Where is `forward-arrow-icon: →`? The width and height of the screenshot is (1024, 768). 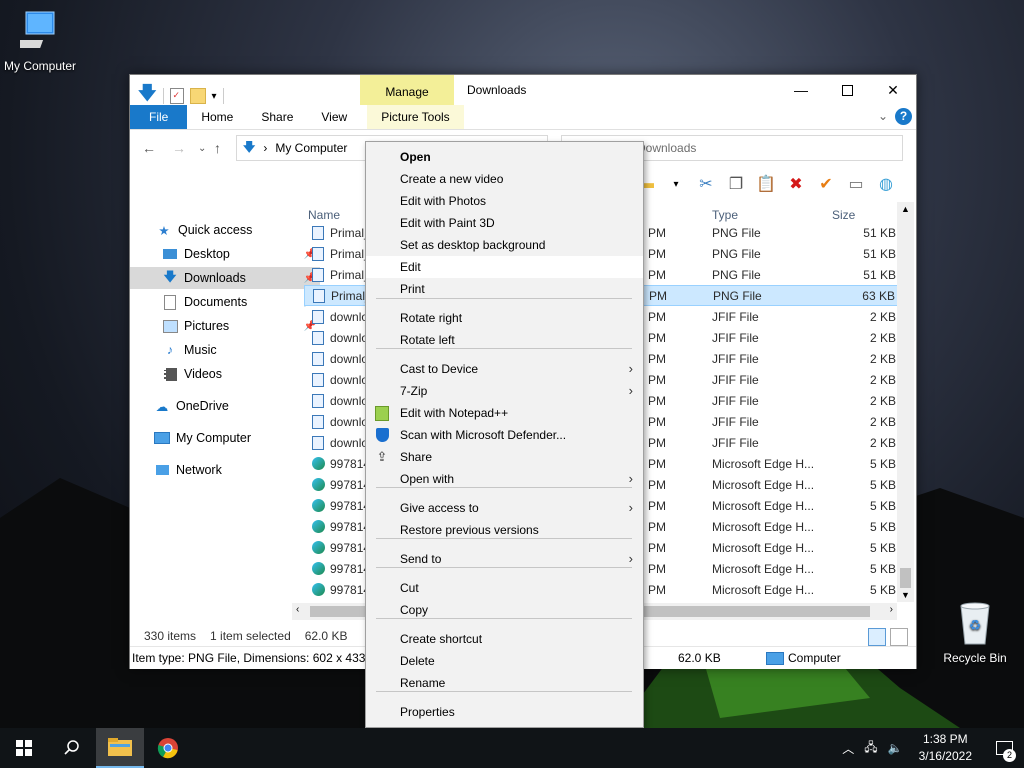 forward-arrow-icon: → is located at coordinates (179, 148).